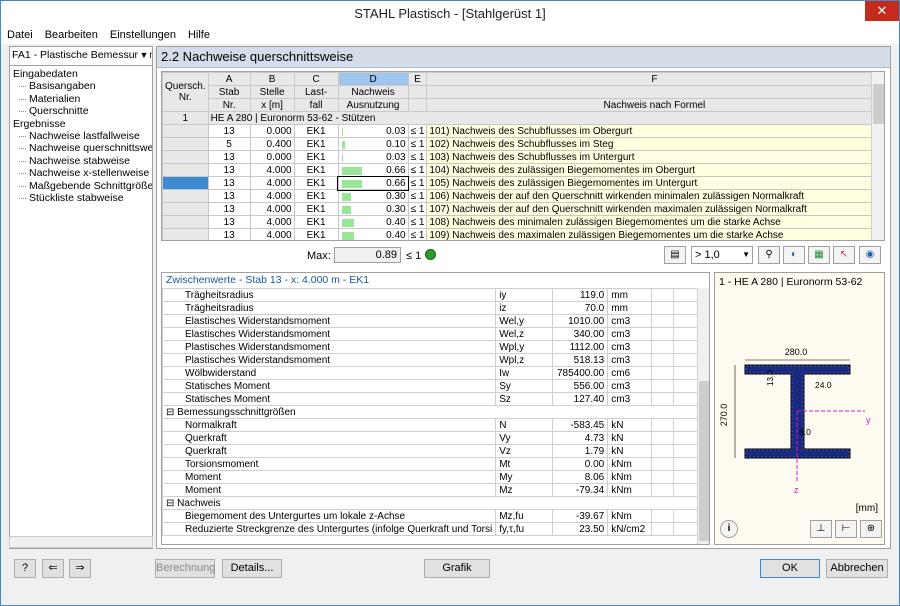  What do you see at coordinates (435, 399) in the screenshot?
I see `value-row: Statisches Moment Sz 127.40 cm3` at bounding box center [435, 399].